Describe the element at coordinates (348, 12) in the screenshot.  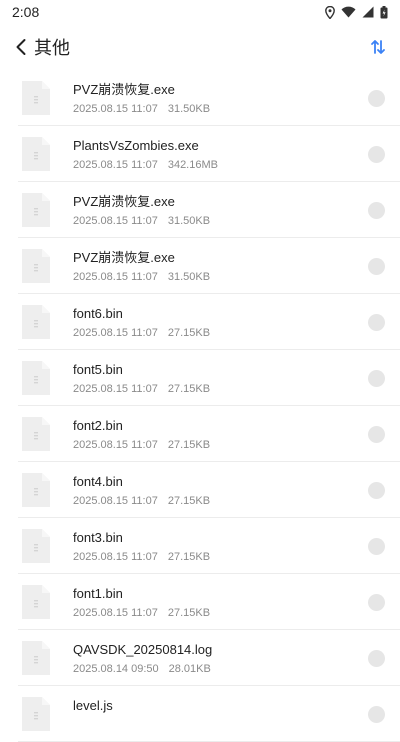
I see `wifi-icon` at that location.